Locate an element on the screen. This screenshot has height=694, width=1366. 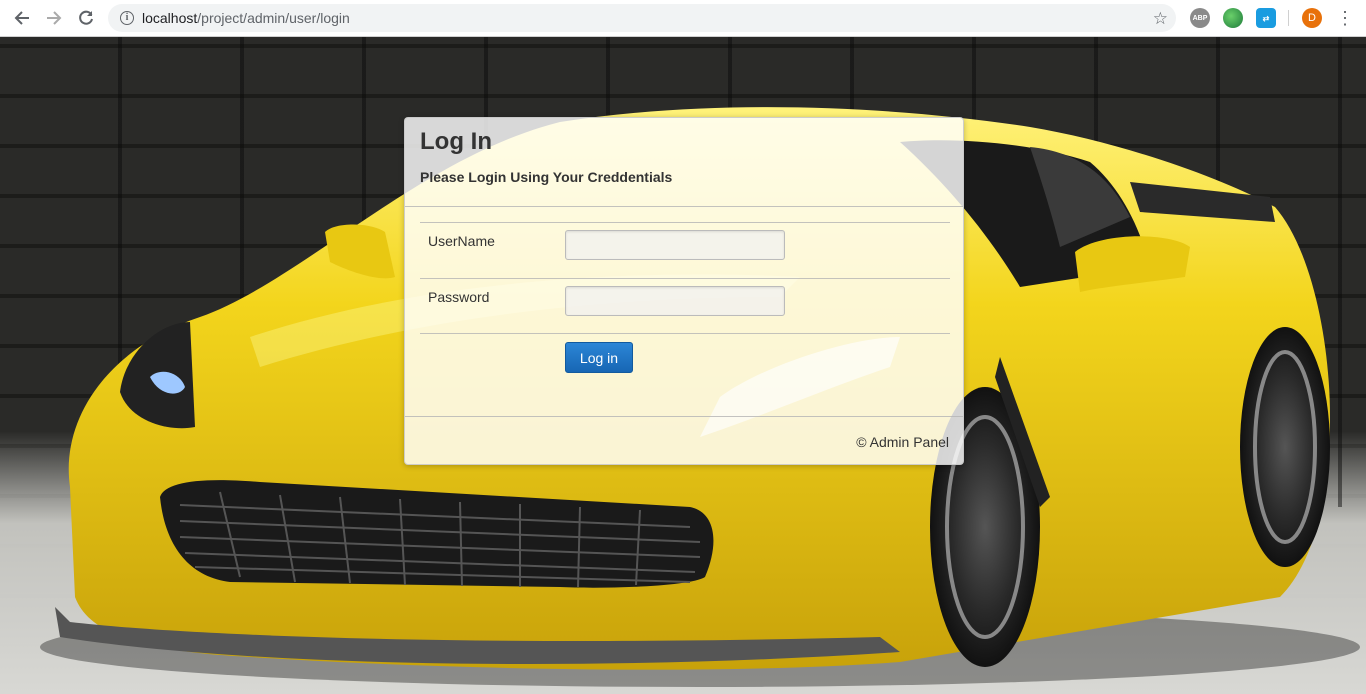
globe-extension-icon is located at coordinates (1233, 18).